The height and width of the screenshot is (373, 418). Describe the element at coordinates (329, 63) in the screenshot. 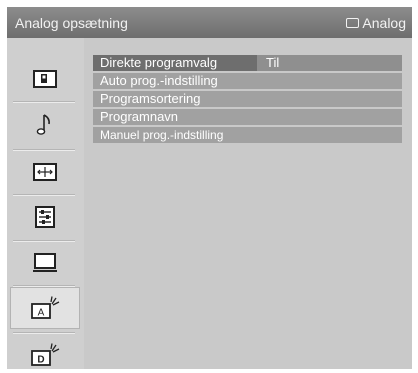

I see `menu-item-value-box: Til` at that location.